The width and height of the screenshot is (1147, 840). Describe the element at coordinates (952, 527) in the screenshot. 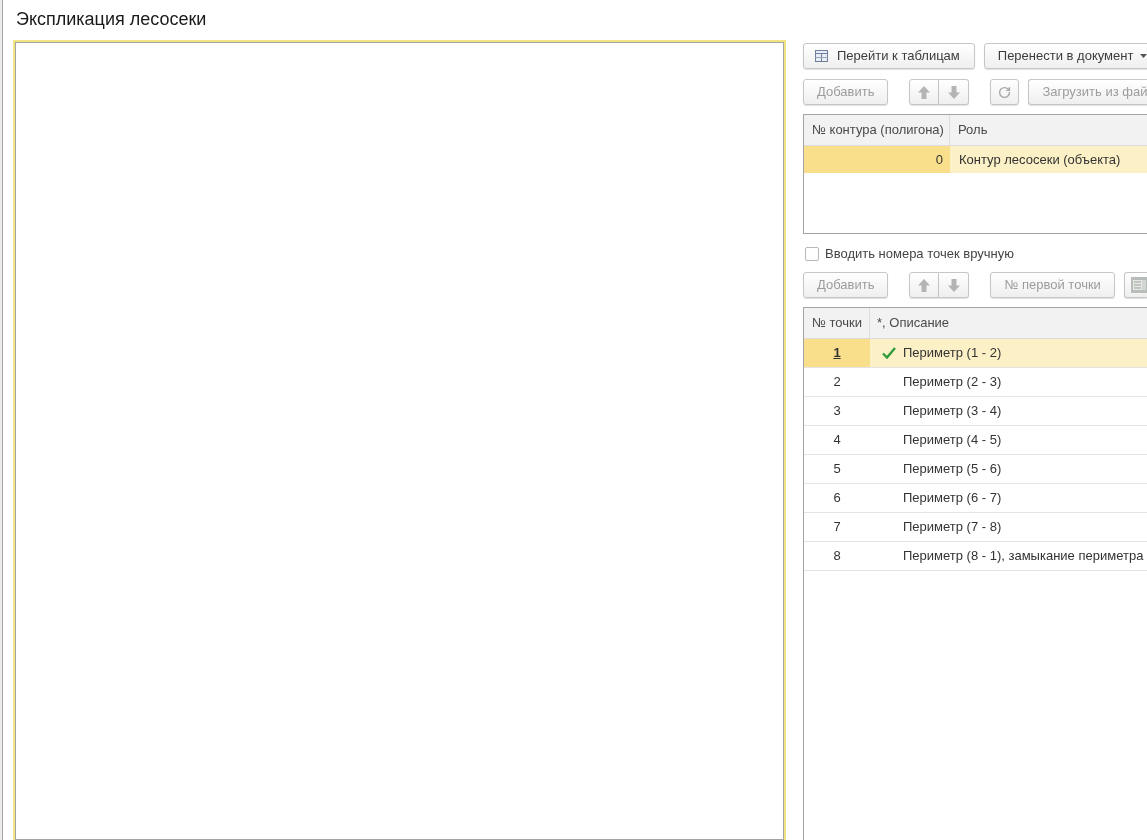

I see `table-cell-text: Периметр (7 - 8)` at that location.